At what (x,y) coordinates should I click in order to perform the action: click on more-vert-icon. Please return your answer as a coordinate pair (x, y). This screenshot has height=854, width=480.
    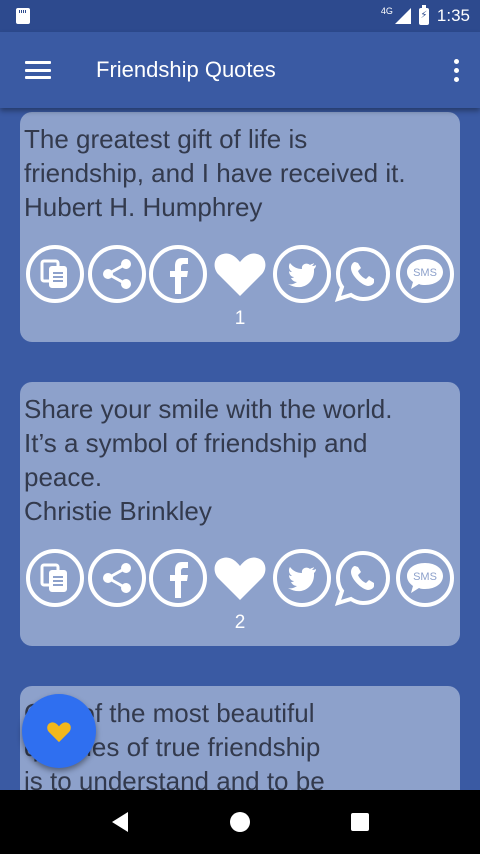
    Looking at the image, I should click on (456, 61).